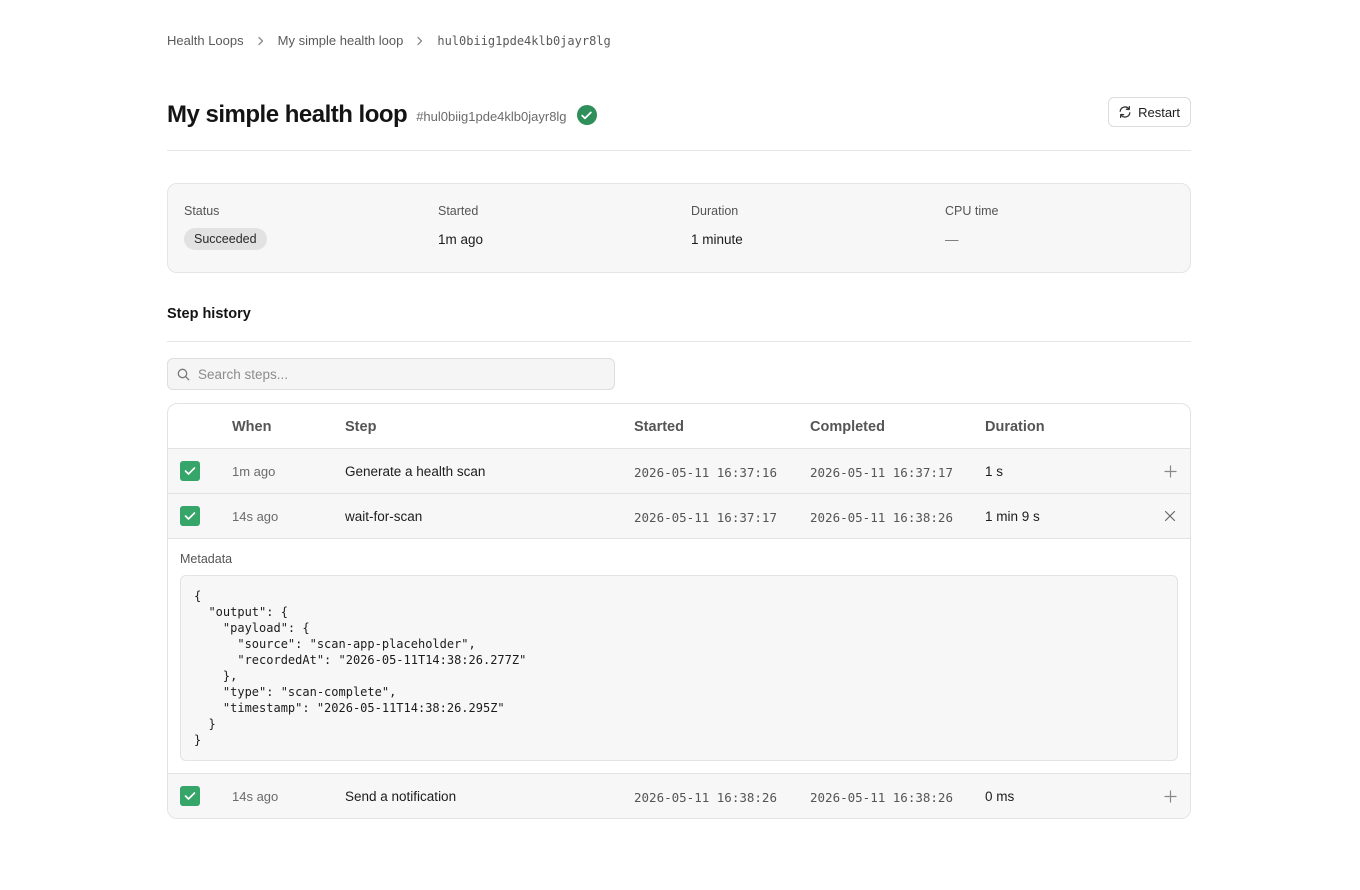 The image size is (1360, 890). What do you see at coordinates (847, 427) in the screenshot?
I see `column-header-completed: Completed` at bounding box center [847, 427].